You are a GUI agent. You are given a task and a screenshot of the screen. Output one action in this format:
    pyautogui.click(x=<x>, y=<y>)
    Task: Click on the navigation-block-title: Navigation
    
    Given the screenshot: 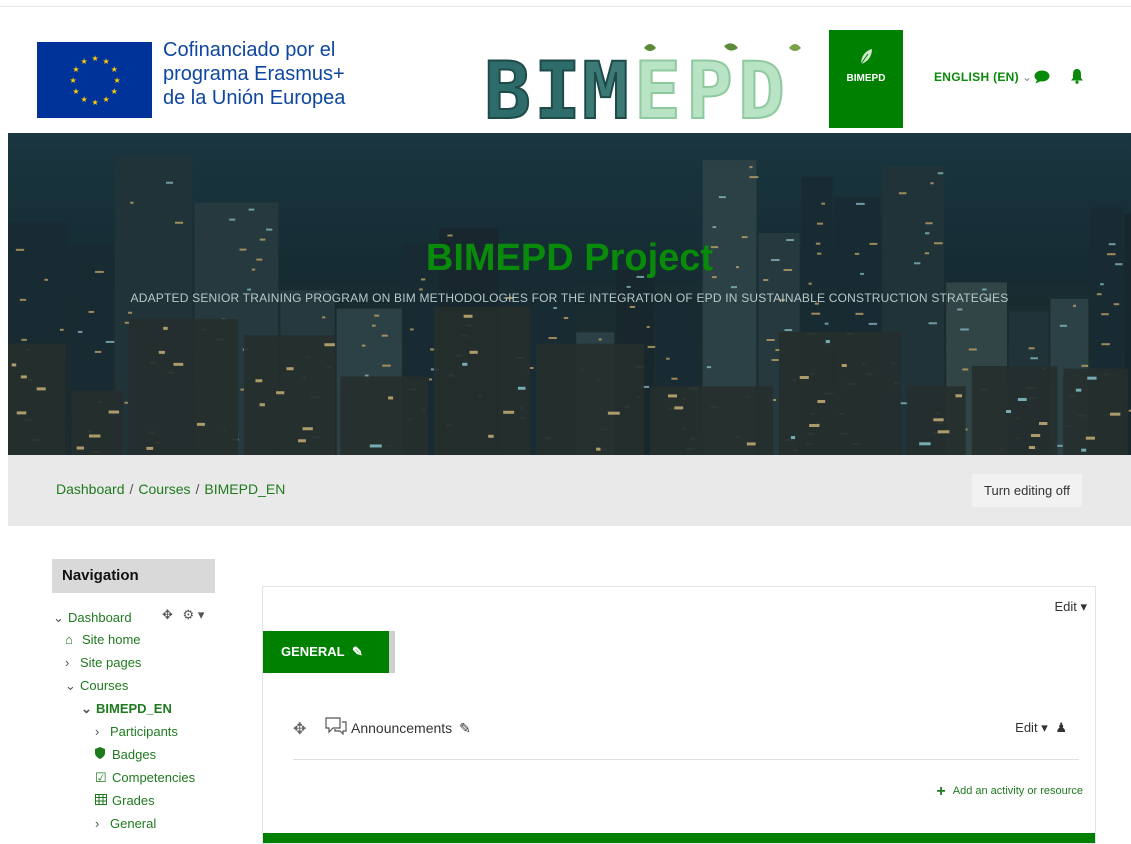 What is the action you would take?
    pyautogui.click(x=133, y=576)
    